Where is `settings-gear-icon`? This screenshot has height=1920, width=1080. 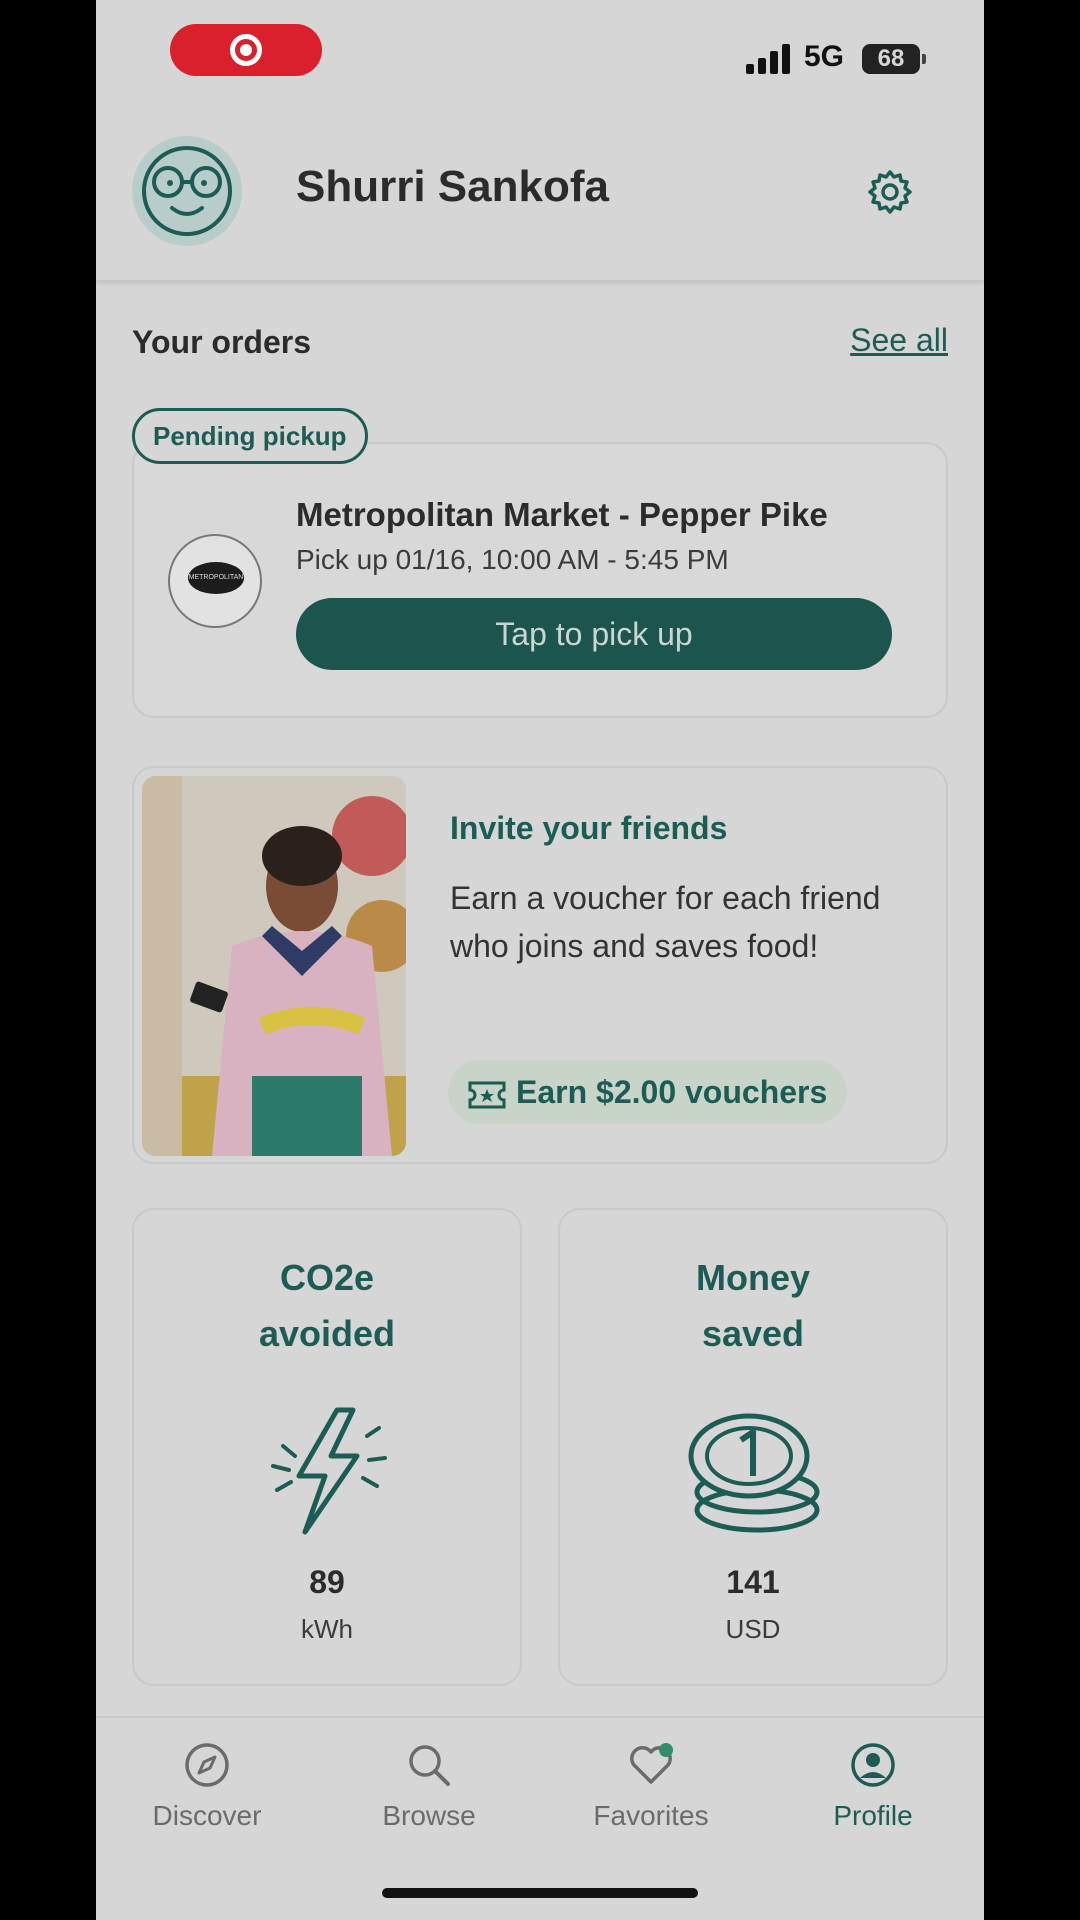 settings-gear-icon is located at coordinates (890, 192).